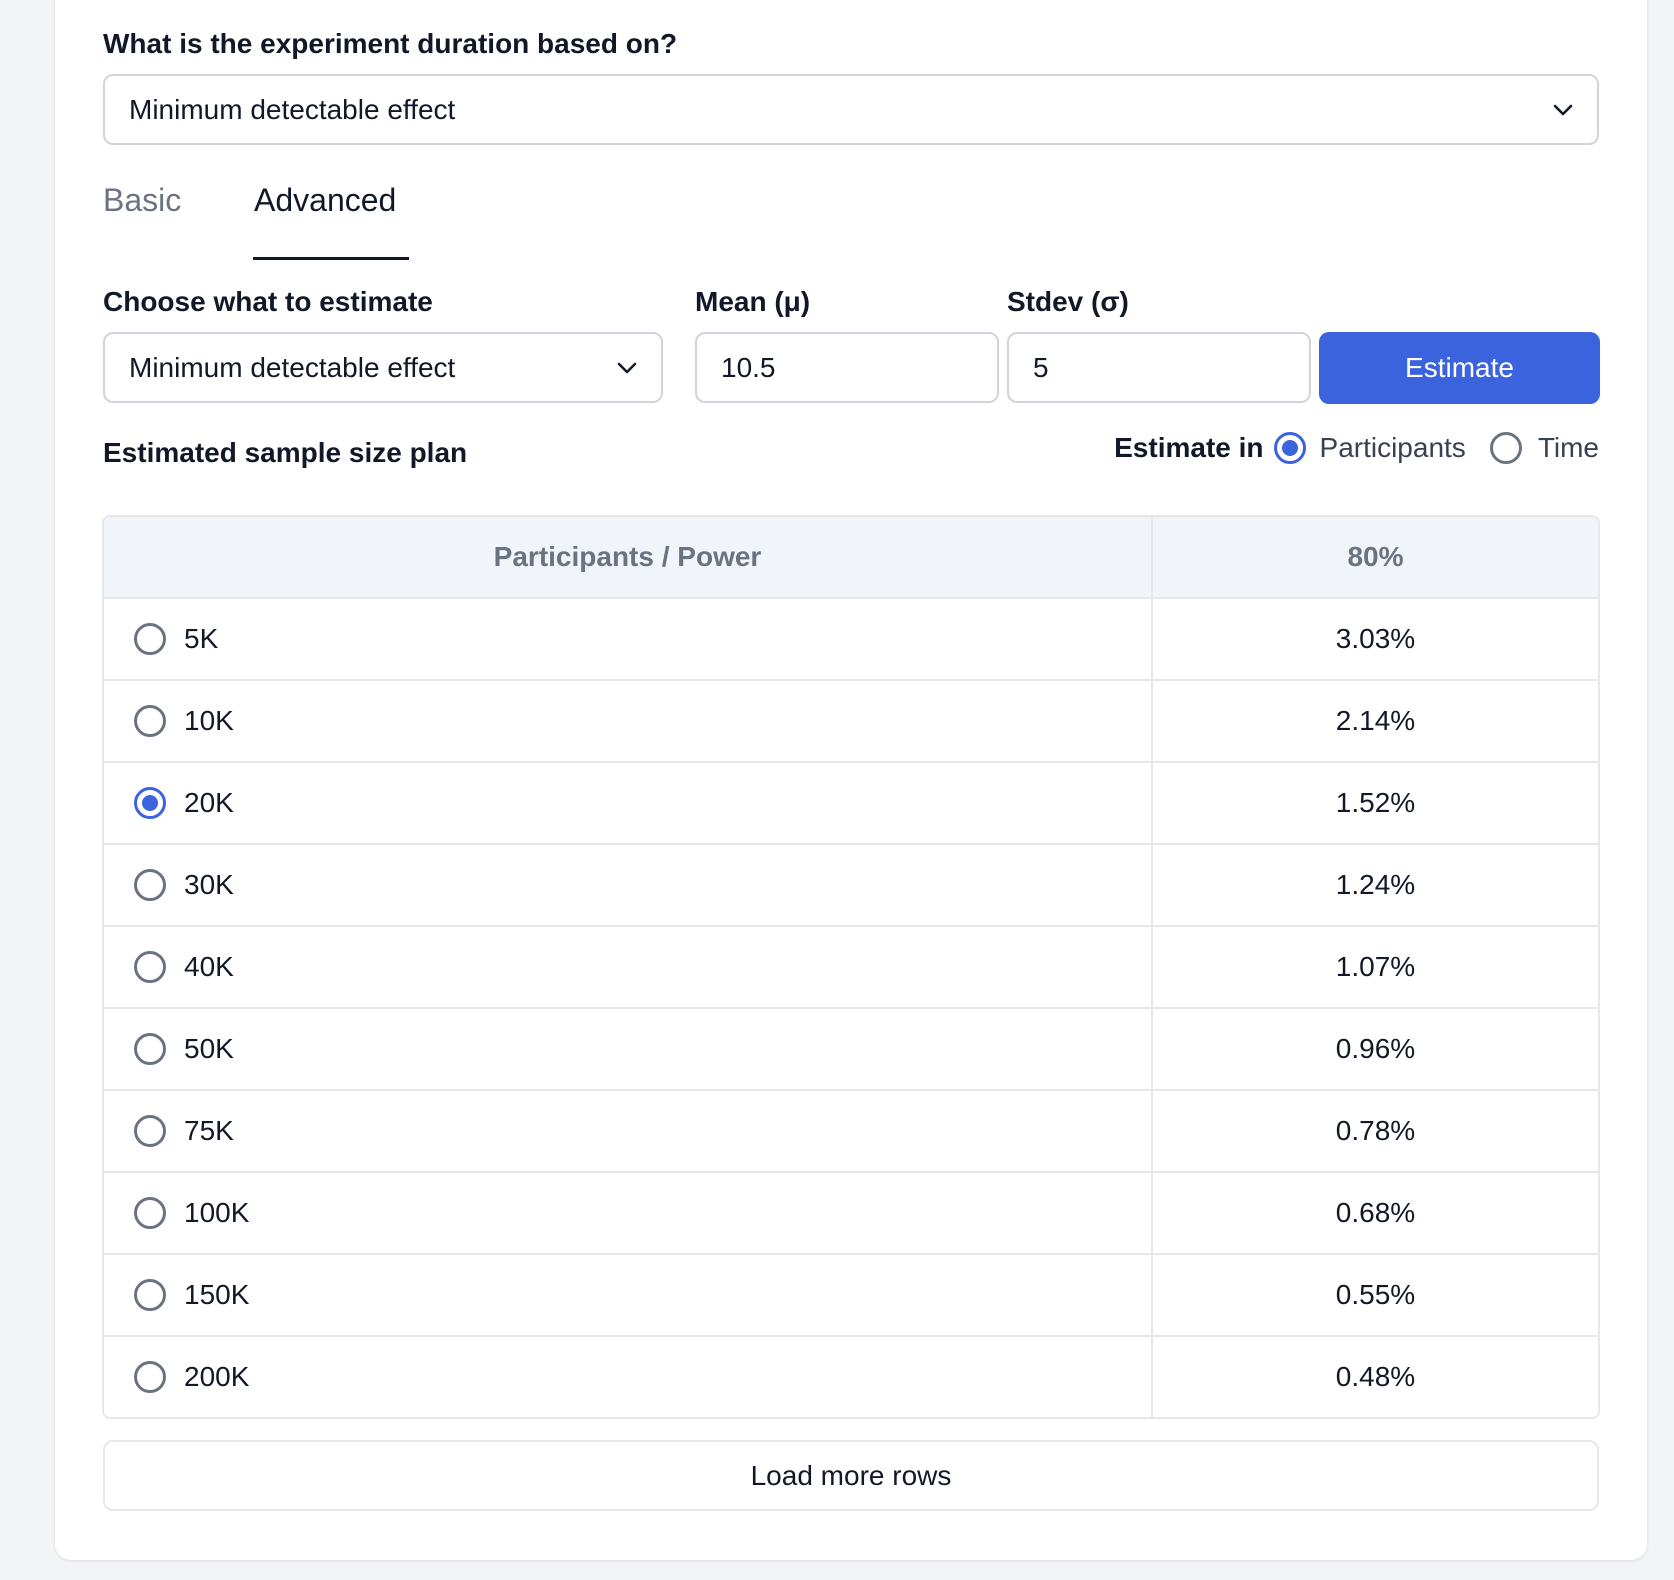 The image size is (1674, 1580). What do you see at coordinates (1375, 1294) in the screenshot?
I see `mde-cell: 0.55%` at bounding box center [1375, 1294].